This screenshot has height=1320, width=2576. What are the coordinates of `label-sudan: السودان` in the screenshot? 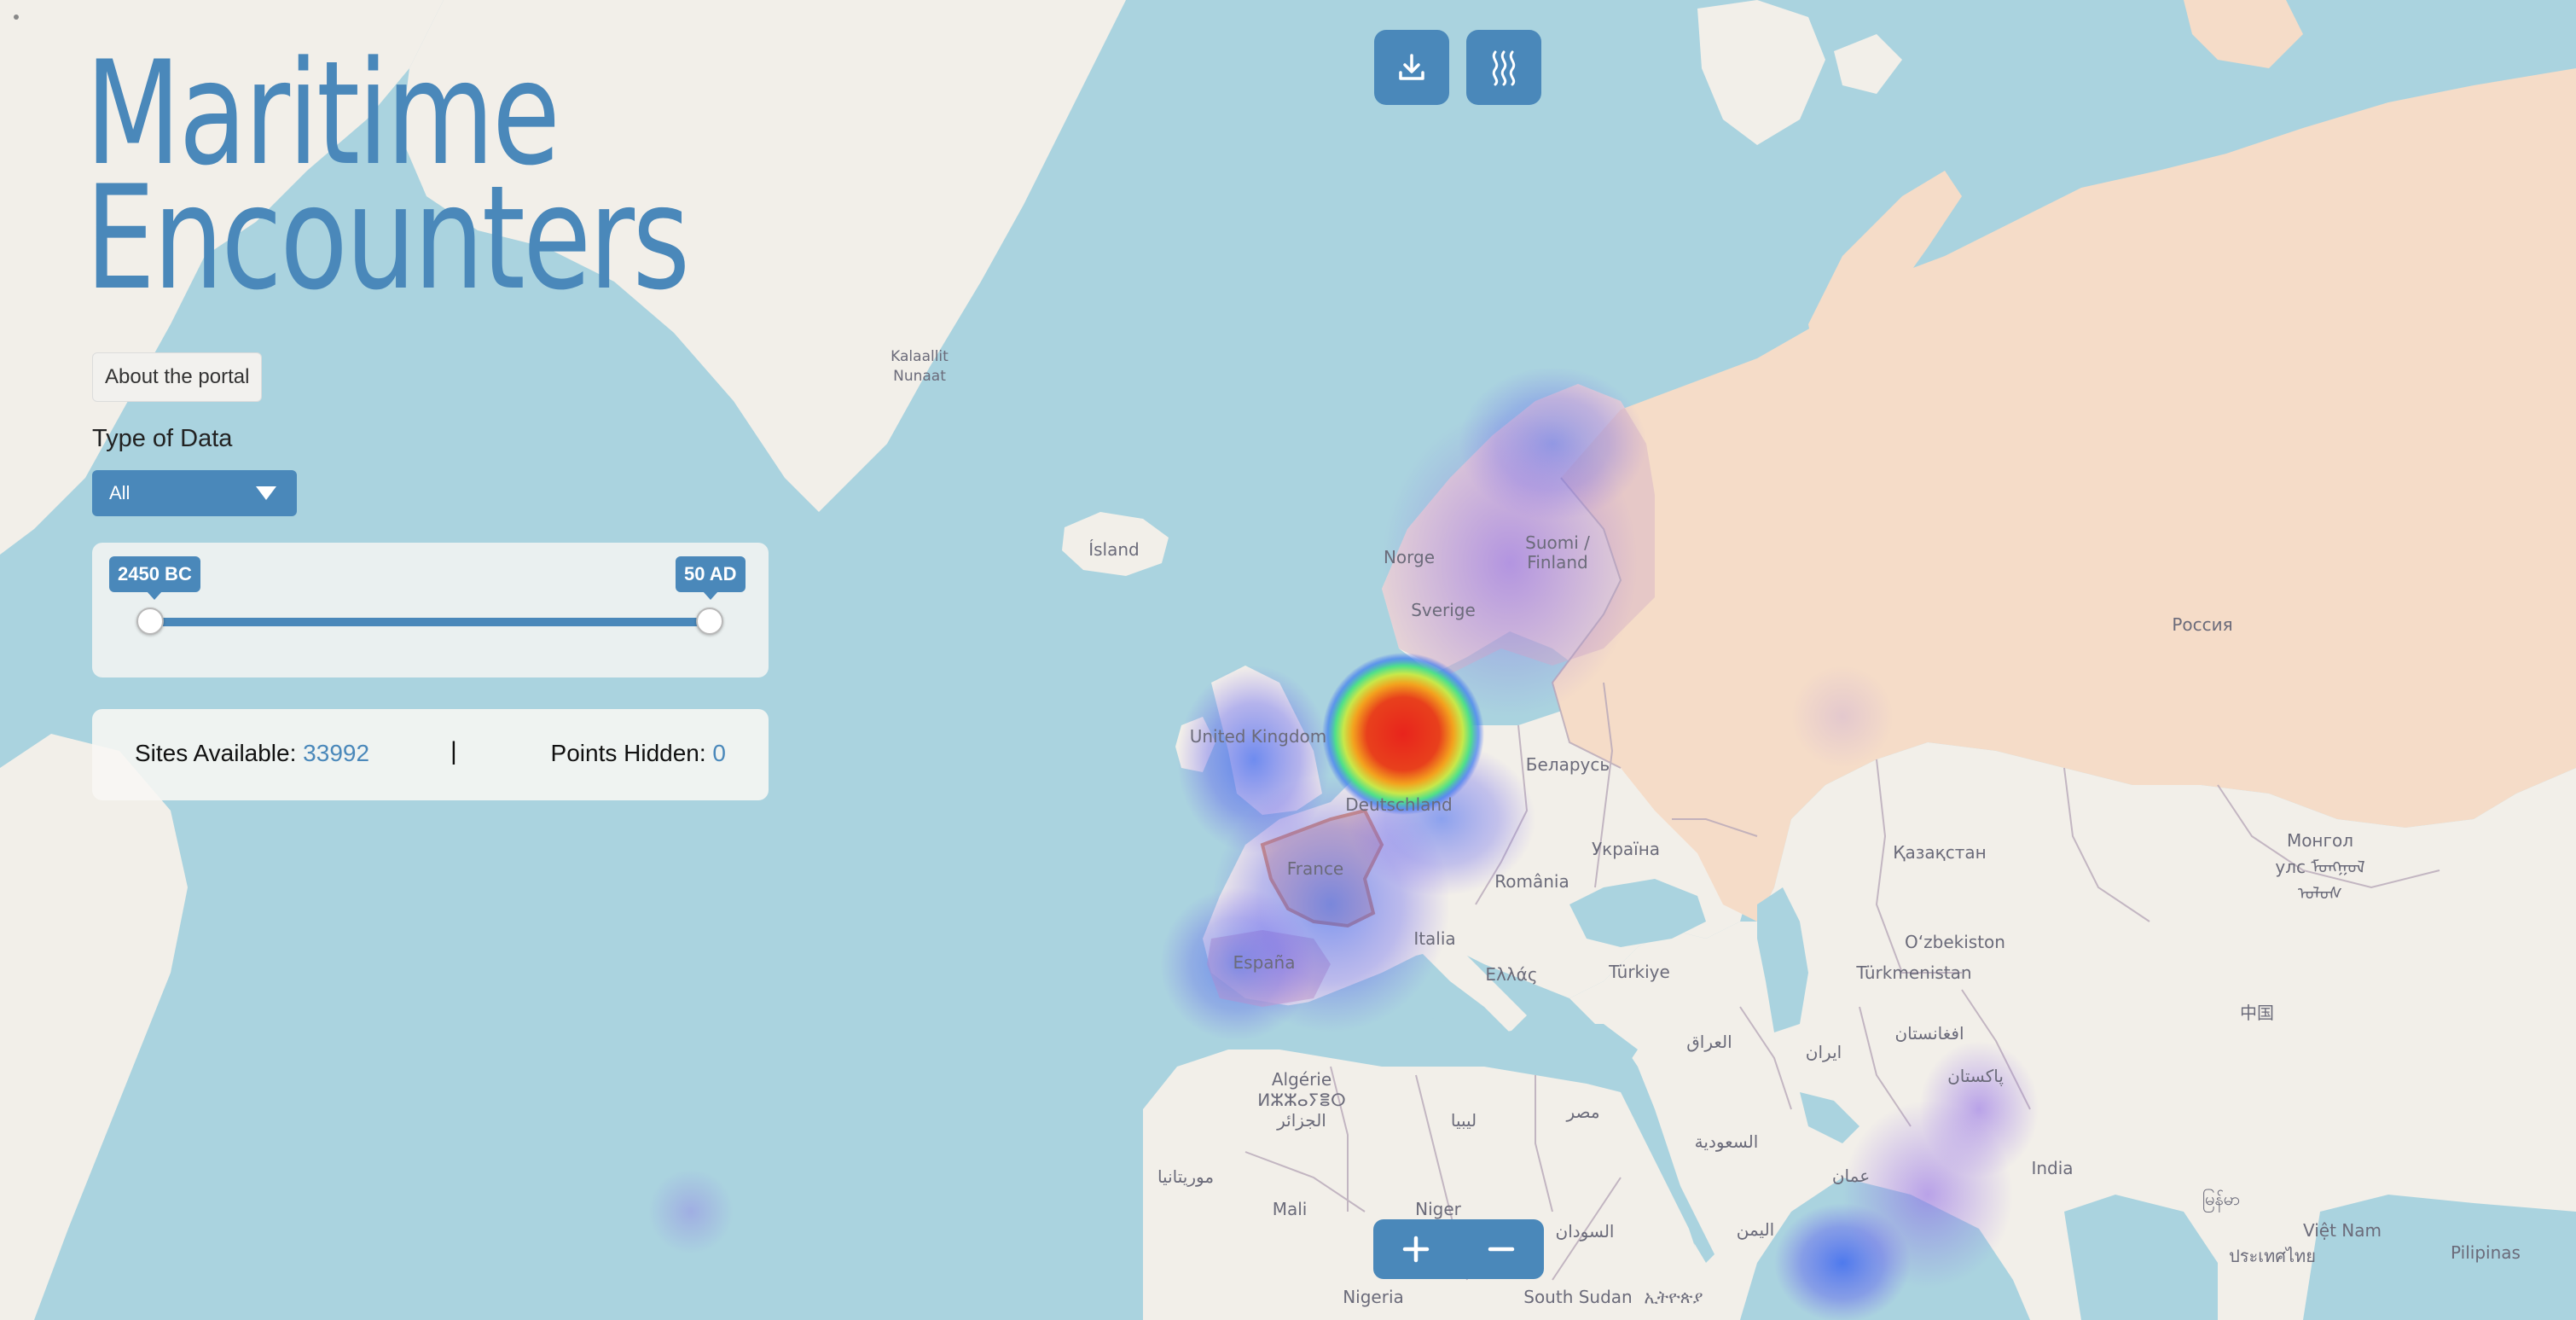 It's located at (1585, 1231).